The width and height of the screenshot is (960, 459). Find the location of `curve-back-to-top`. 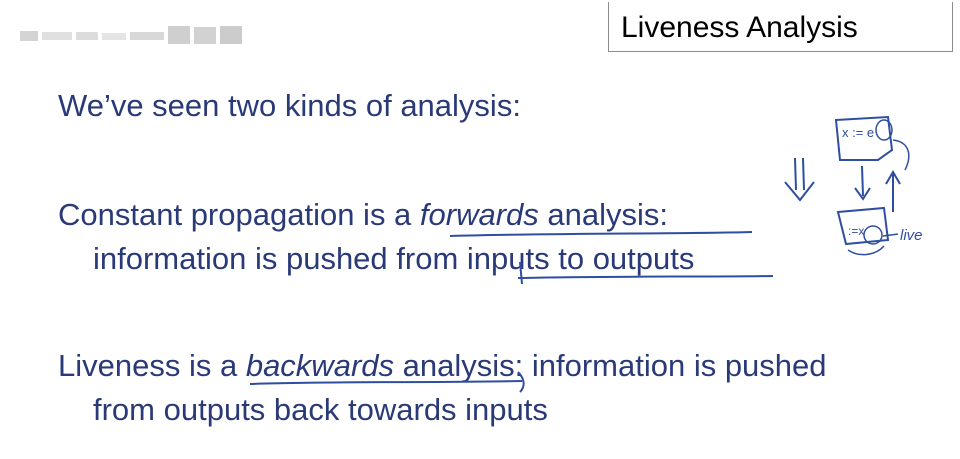

curve-back-to-top is located at coordinates (901, 155).